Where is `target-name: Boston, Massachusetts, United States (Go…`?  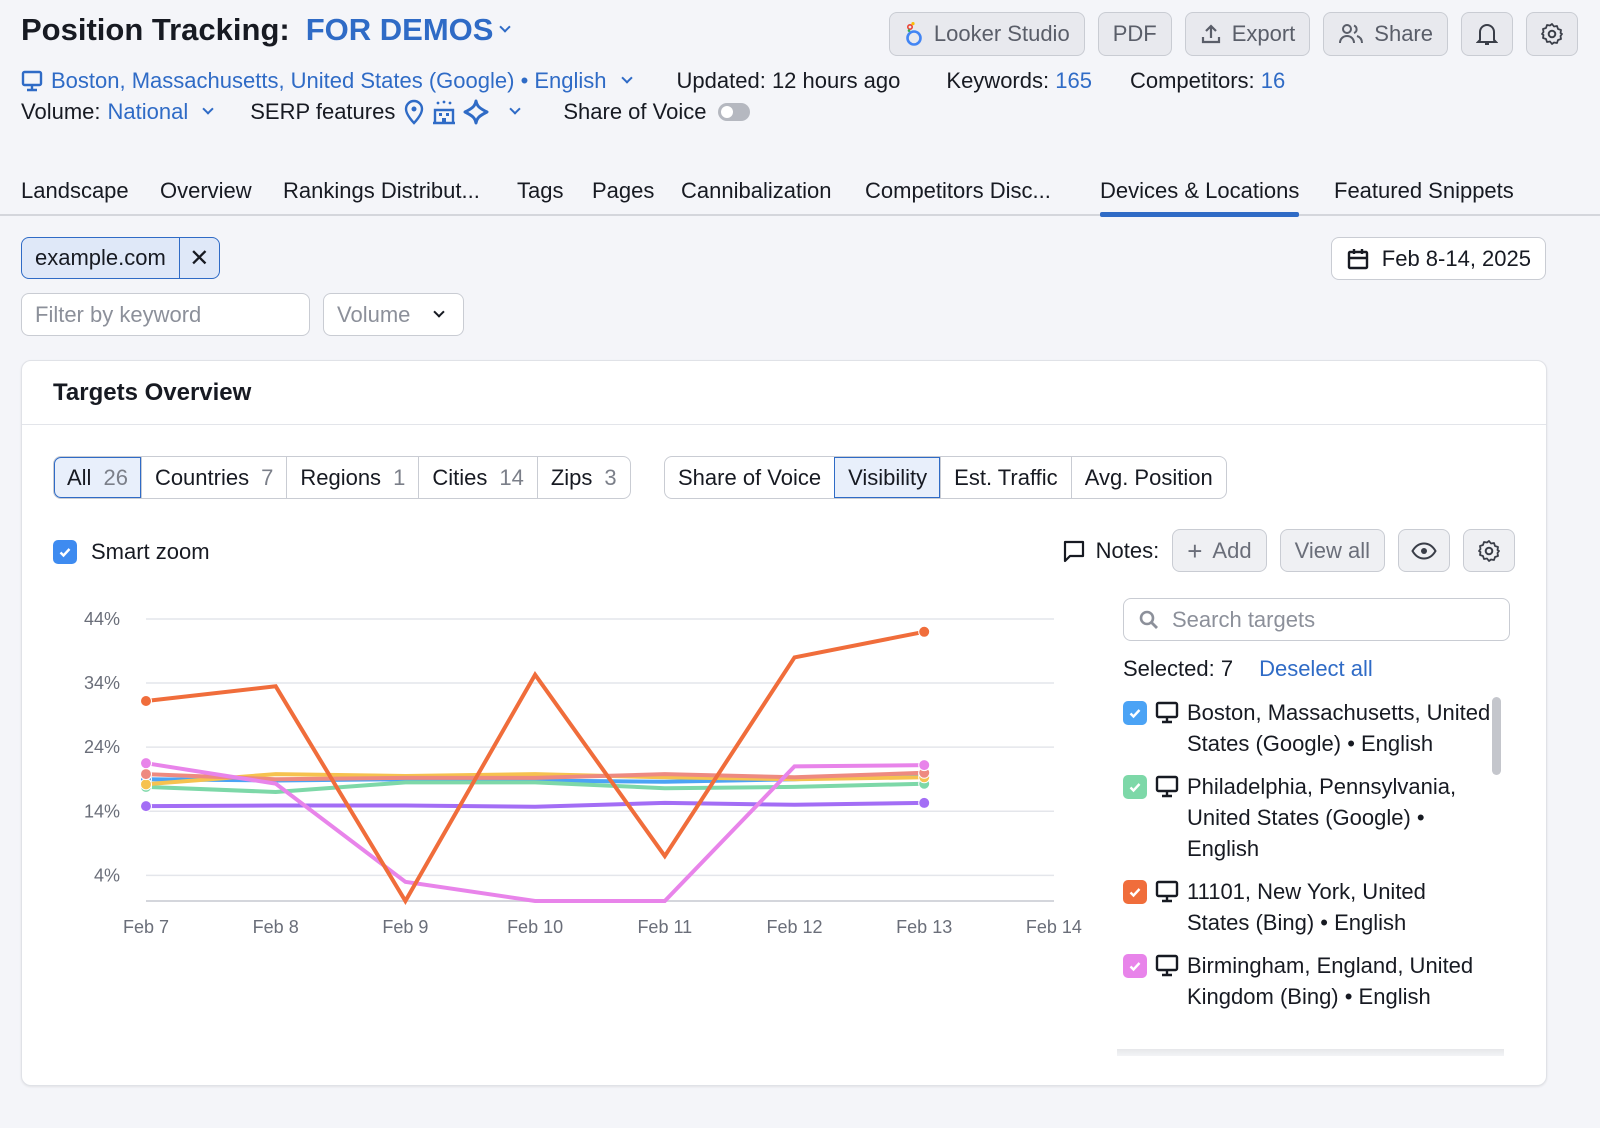
target-name: Boston, Massachusetts, United States (Go… is located at coordinates (1339, 728).